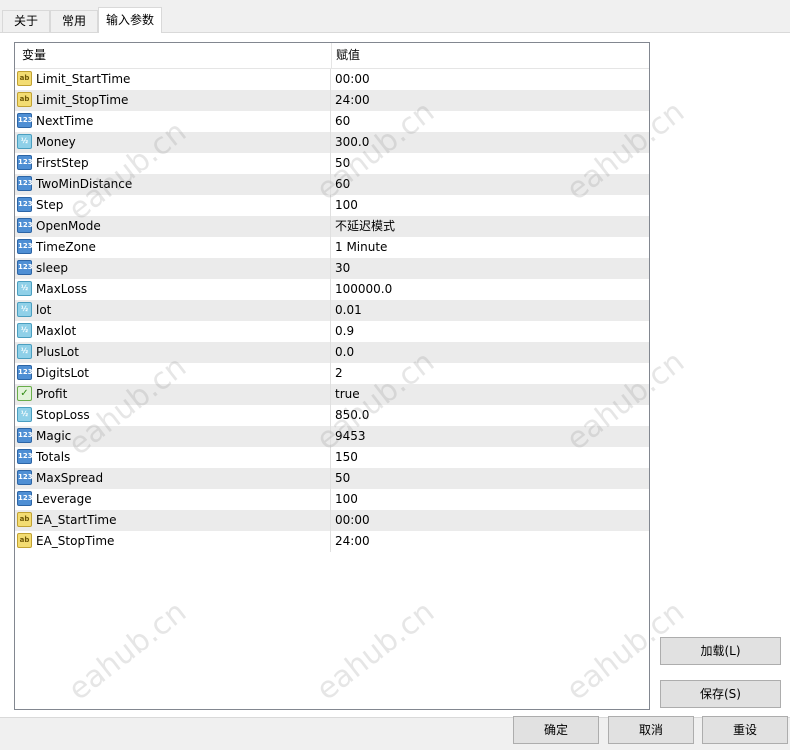 This screenshot has width=790, height=750. I want to click on variable-cell: ½ Maxlot, so click(173, 331).